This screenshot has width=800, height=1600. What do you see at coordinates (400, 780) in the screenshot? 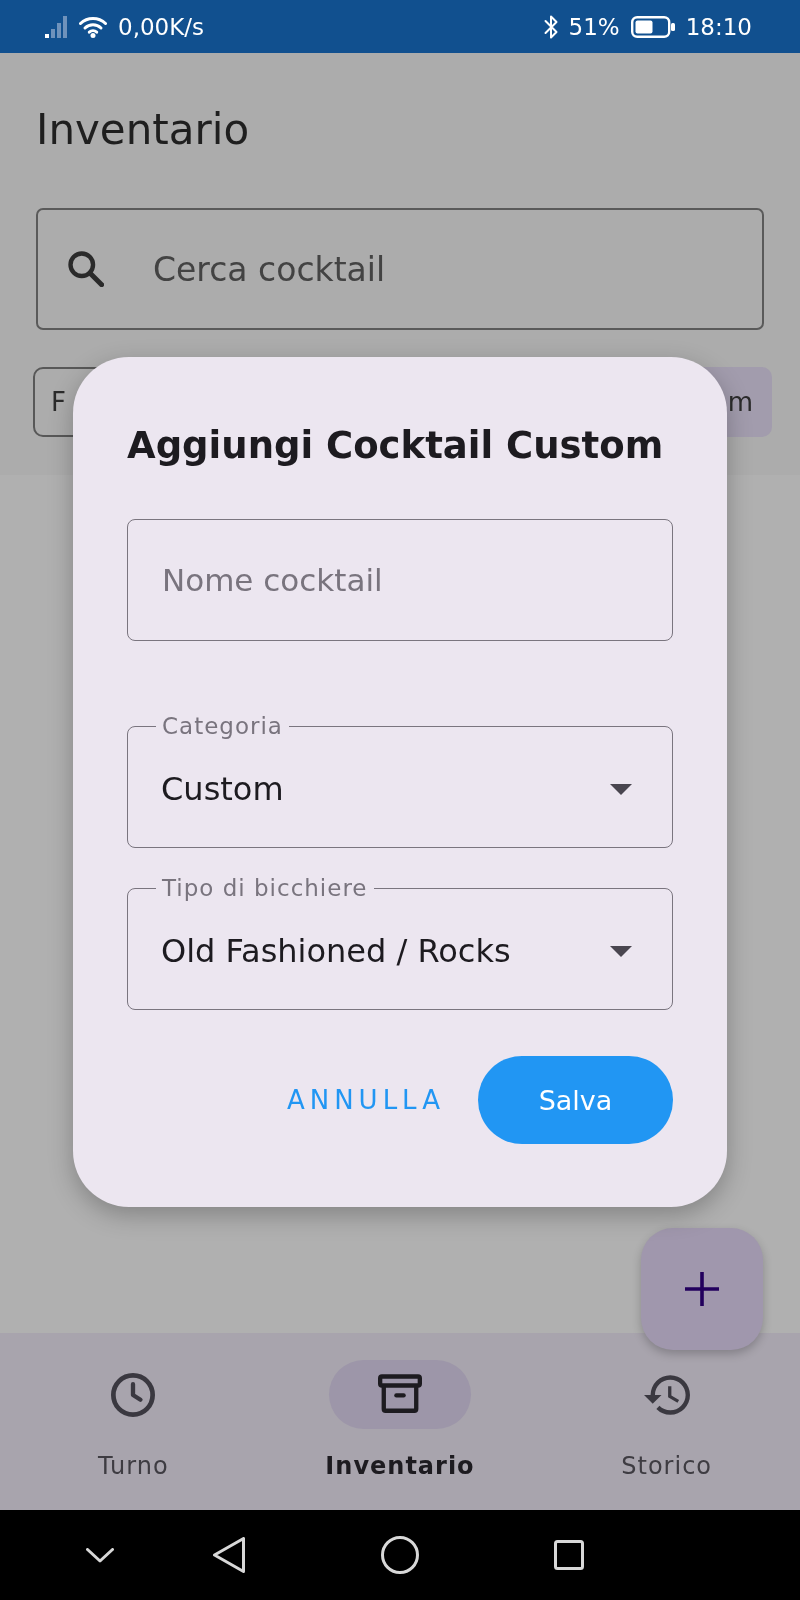
I see `dropdown-field: Categoria Custom` at bounding box center [400, 780].